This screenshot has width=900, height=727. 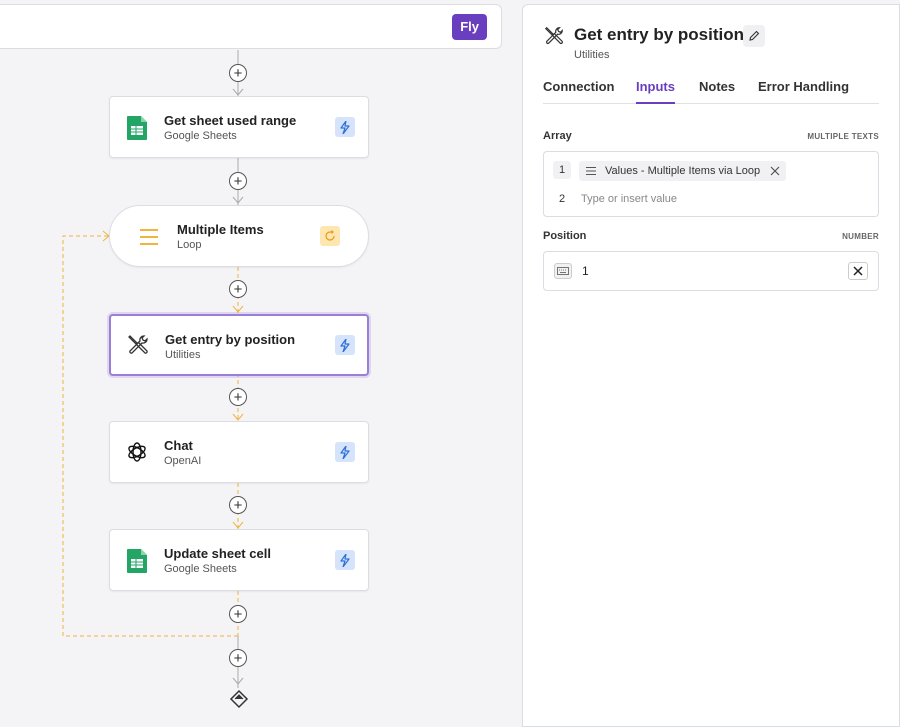 I want to click on keyboard-icon, so click(x=563, y=271).